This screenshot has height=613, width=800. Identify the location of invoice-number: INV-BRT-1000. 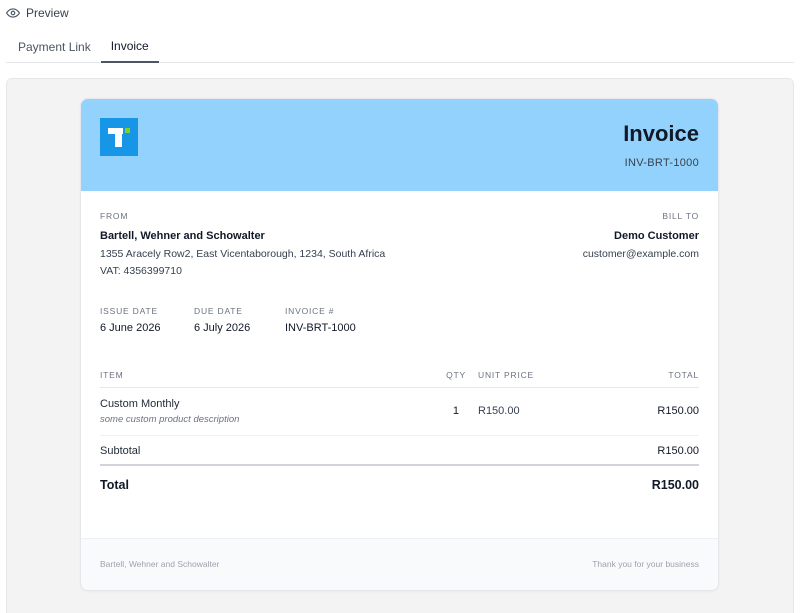
(661, 163).